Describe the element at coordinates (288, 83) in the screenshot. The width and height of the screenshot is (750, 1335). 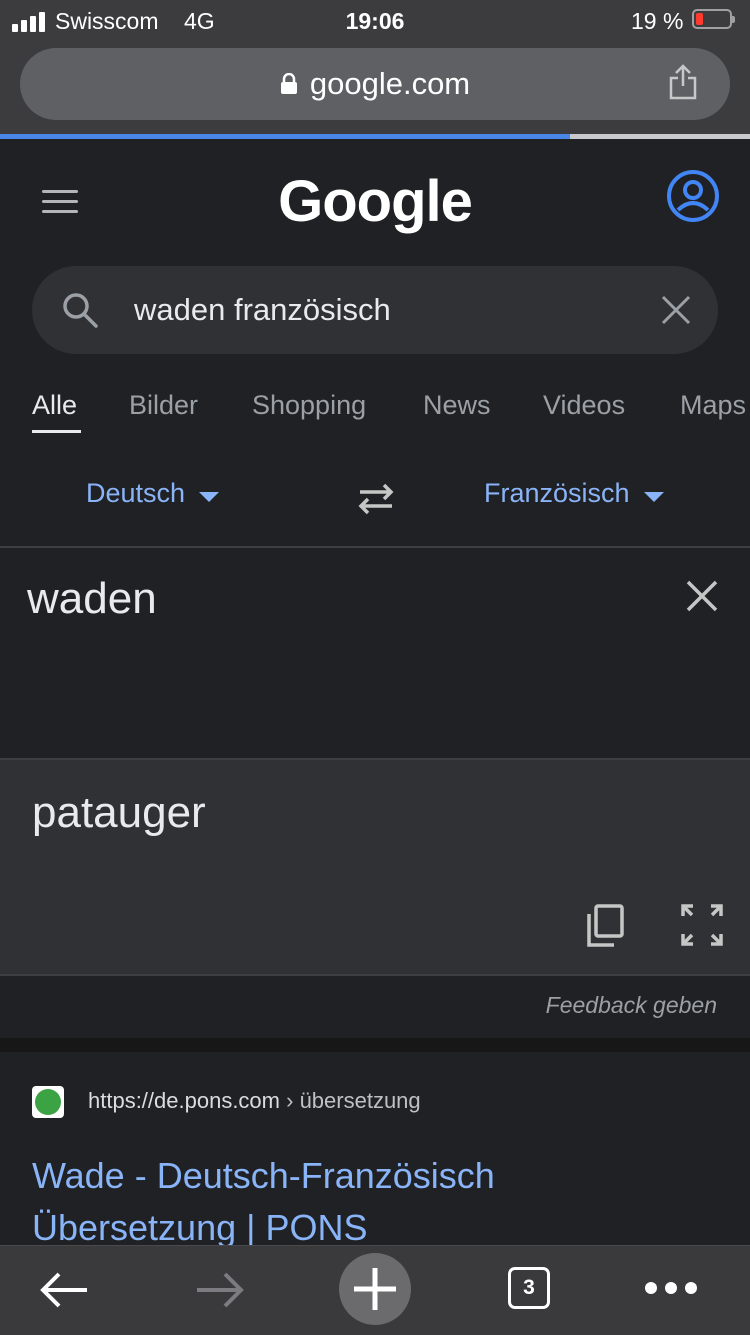
I see `lock-icon` at that location.